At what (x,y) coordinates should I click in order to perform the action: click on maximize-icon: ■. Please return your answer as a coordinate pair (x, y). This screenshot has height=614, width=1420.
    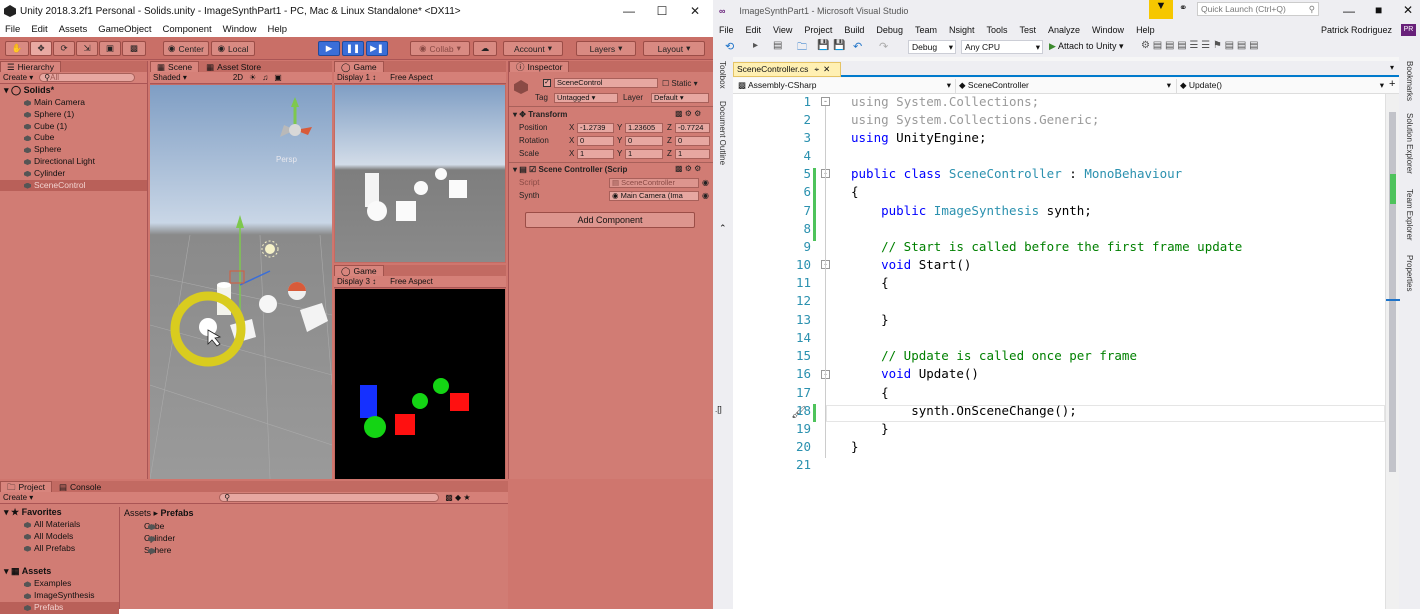
    Looking at the image, I should click on (1378, 10).